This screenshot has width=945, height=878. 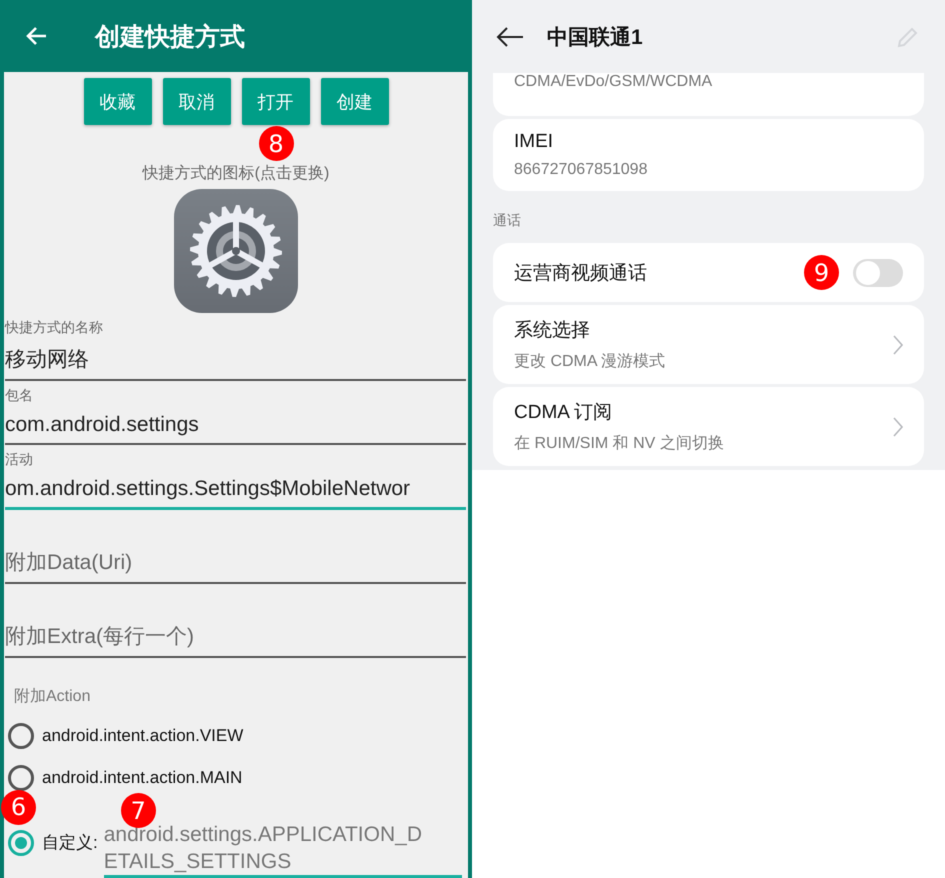 I want to click on setting-description: 在 RUIM/SIM 和 NV 之间切换, so click(x=619, y=444).